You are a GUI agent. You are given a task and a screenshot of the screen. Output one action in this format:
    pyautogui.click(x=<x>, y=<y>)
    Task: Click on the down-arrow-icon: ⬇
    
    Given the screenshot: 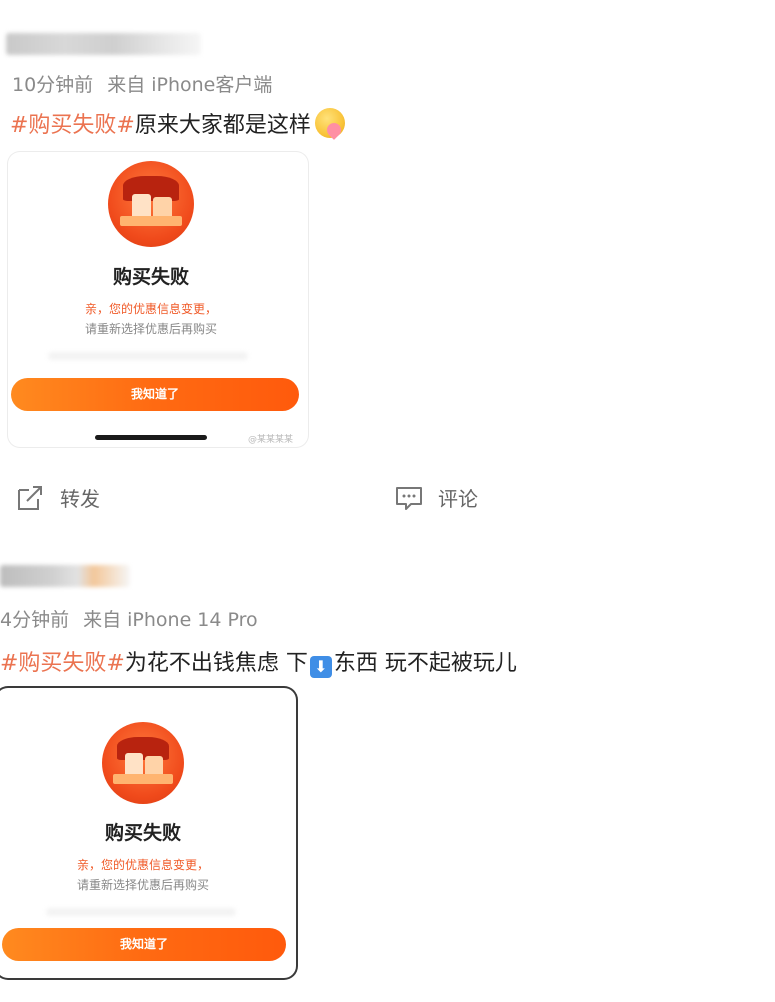 What is the action you would take?
    pyautogui.click(x=320, y=667)
    